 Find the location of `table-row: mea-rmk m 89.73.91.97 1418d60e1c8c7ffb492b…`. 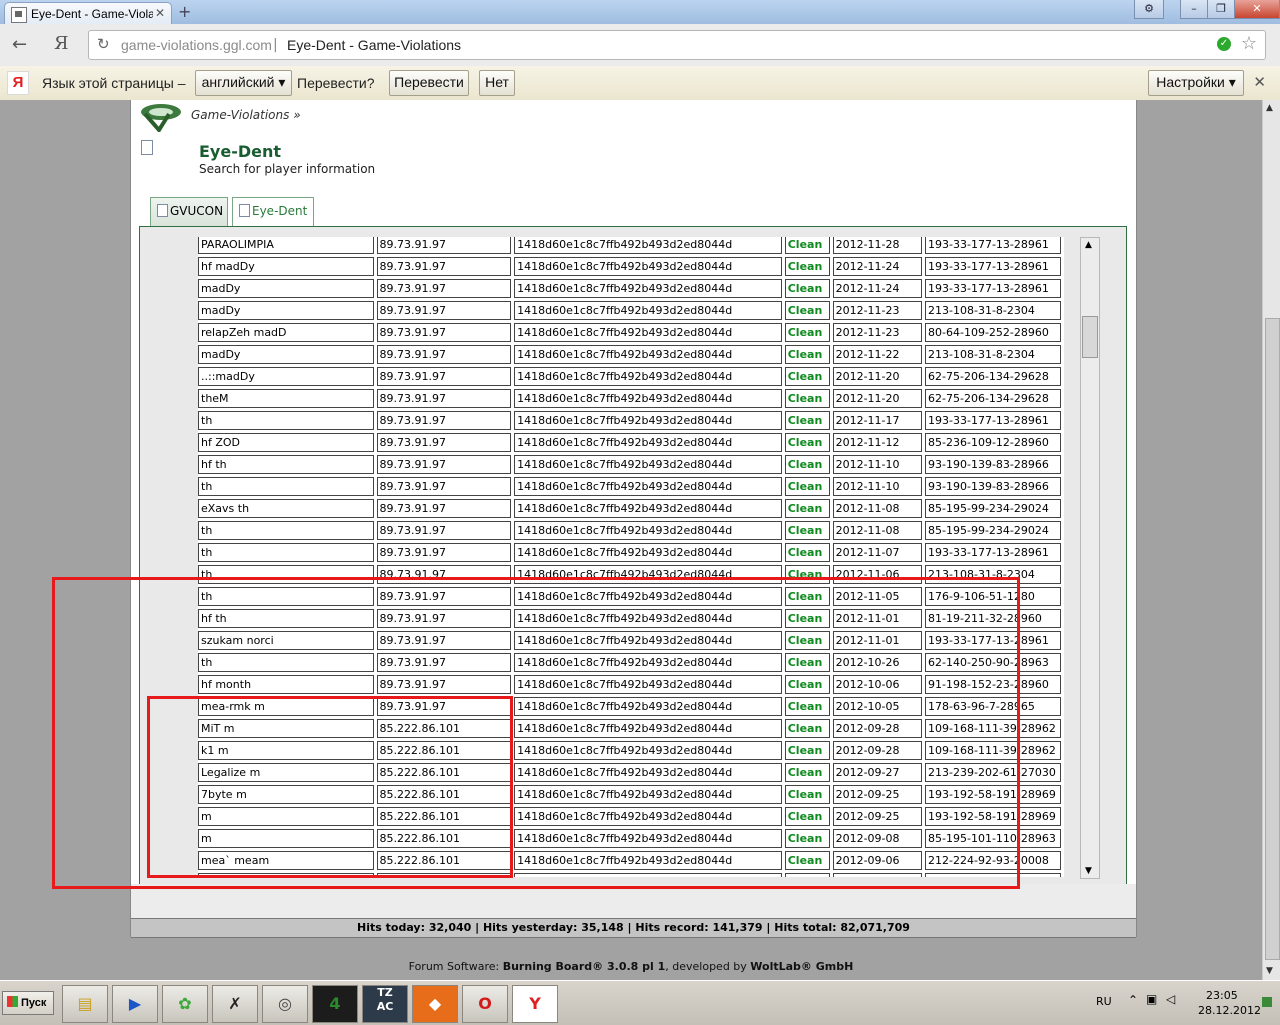

table-row: mea-rmk m 89.73.91.97 1418d60e1c8c7ffb492b… is located at coordinates (629, 706).